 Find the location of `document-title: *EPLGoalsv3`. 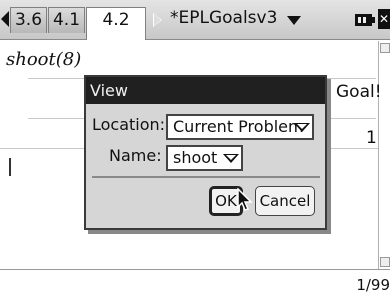

document-title: *EPLGoalsv3 is located at coordinates (223, 18).